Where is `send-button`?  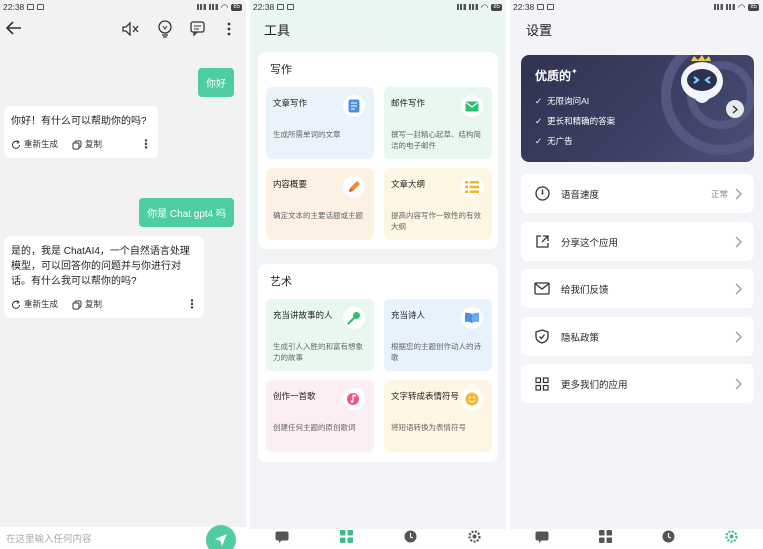 send-button is located at coordinates (221, 537).